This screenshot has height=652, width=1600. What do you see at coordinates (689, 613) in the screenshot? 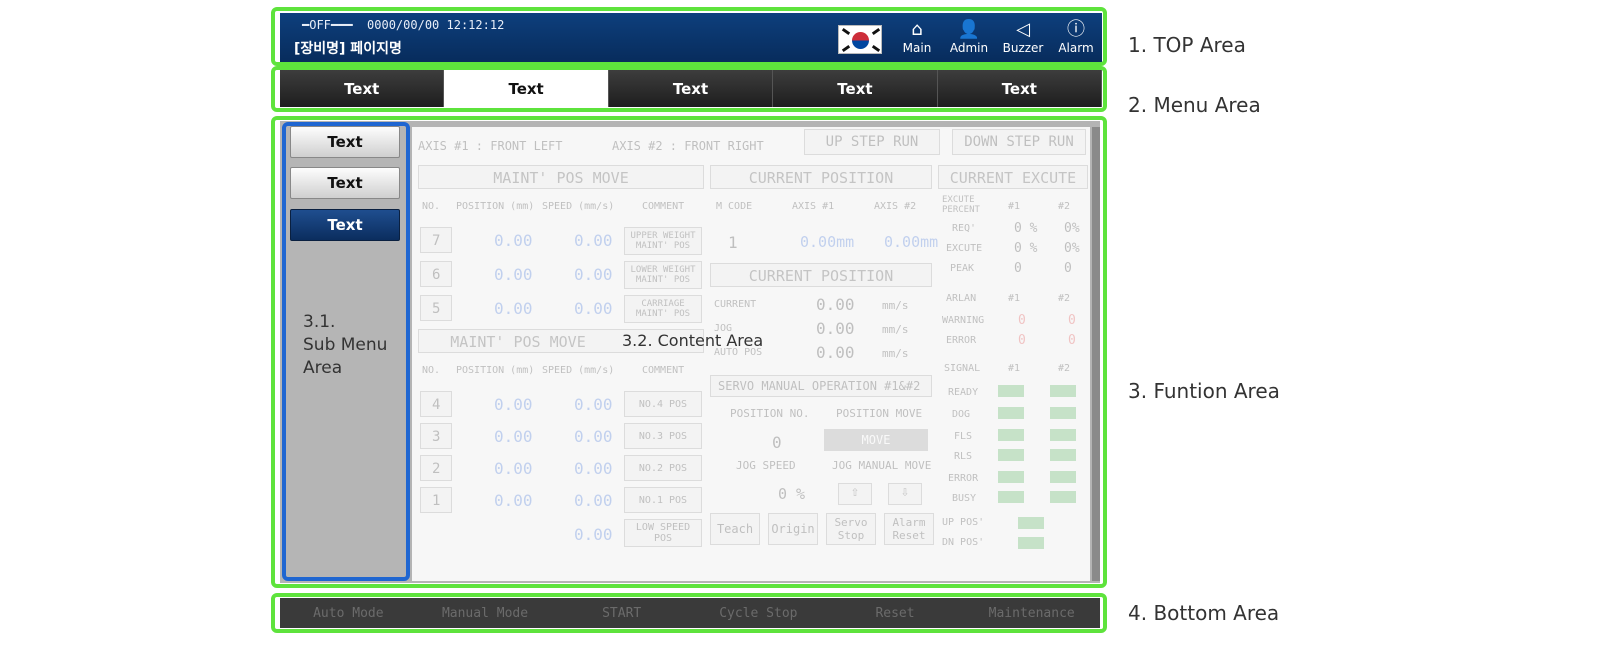
I see `bottom-area-highlight` at bounding box center [689, 613].